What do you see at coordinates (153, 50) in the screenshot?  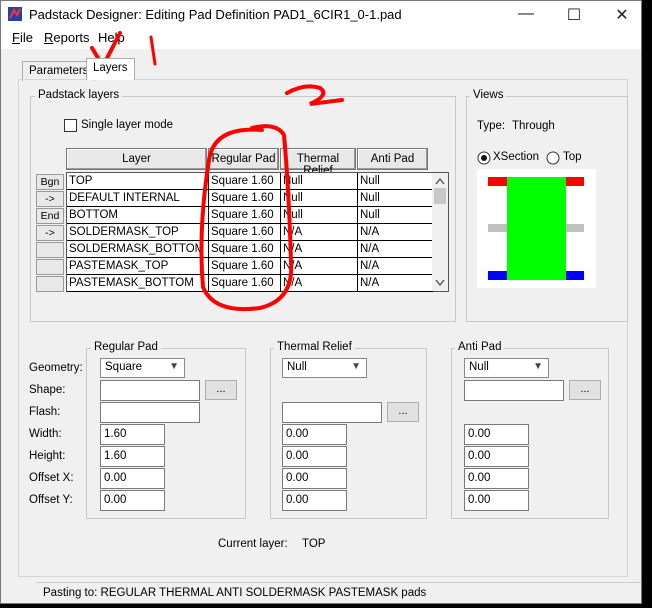 I see `number-1-stroke` at bounding box center [153, 50].